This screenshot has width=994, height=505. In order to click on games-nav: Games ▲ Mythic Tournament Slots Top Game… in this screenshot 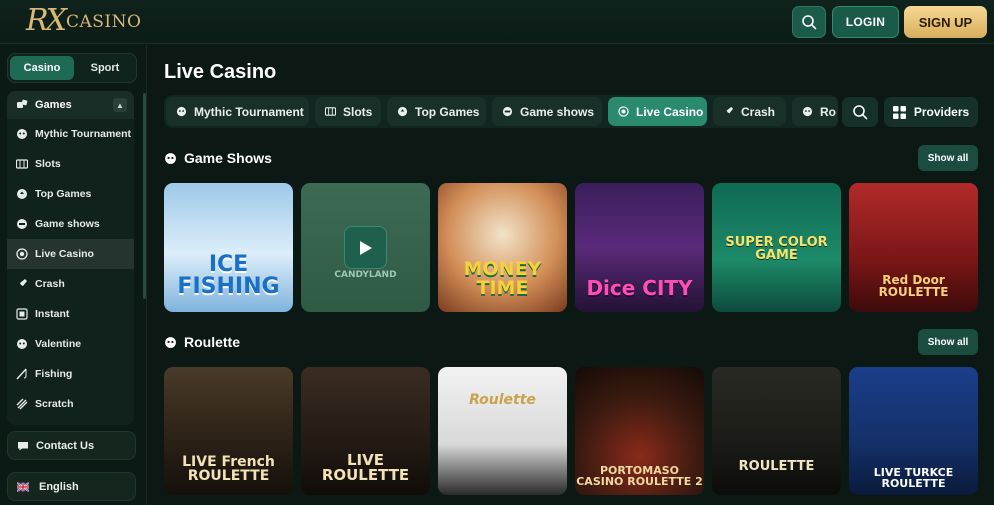, I will do `click(70, 258)`.